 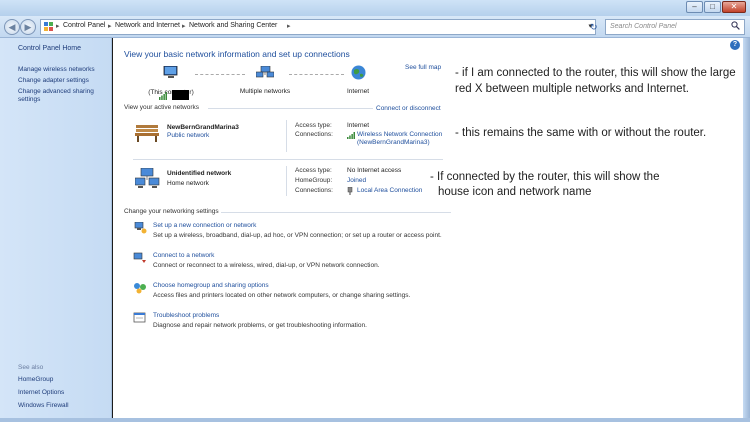 What do you see at coordinates (31, 367) in the screenshot?
I see `see-also-label: See also` at bounding box center [31, 367].